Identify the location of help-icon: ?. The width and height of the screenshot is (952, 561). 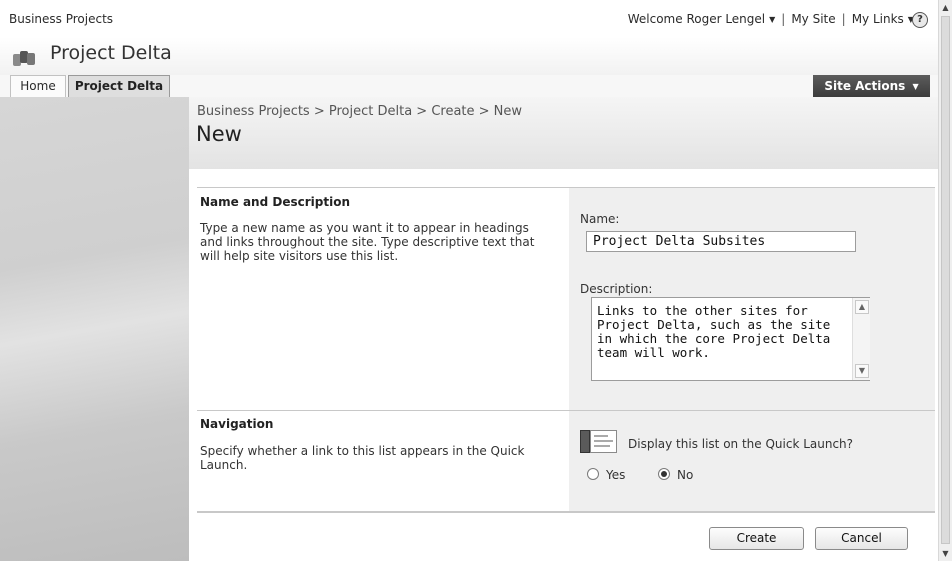
(920, 20).